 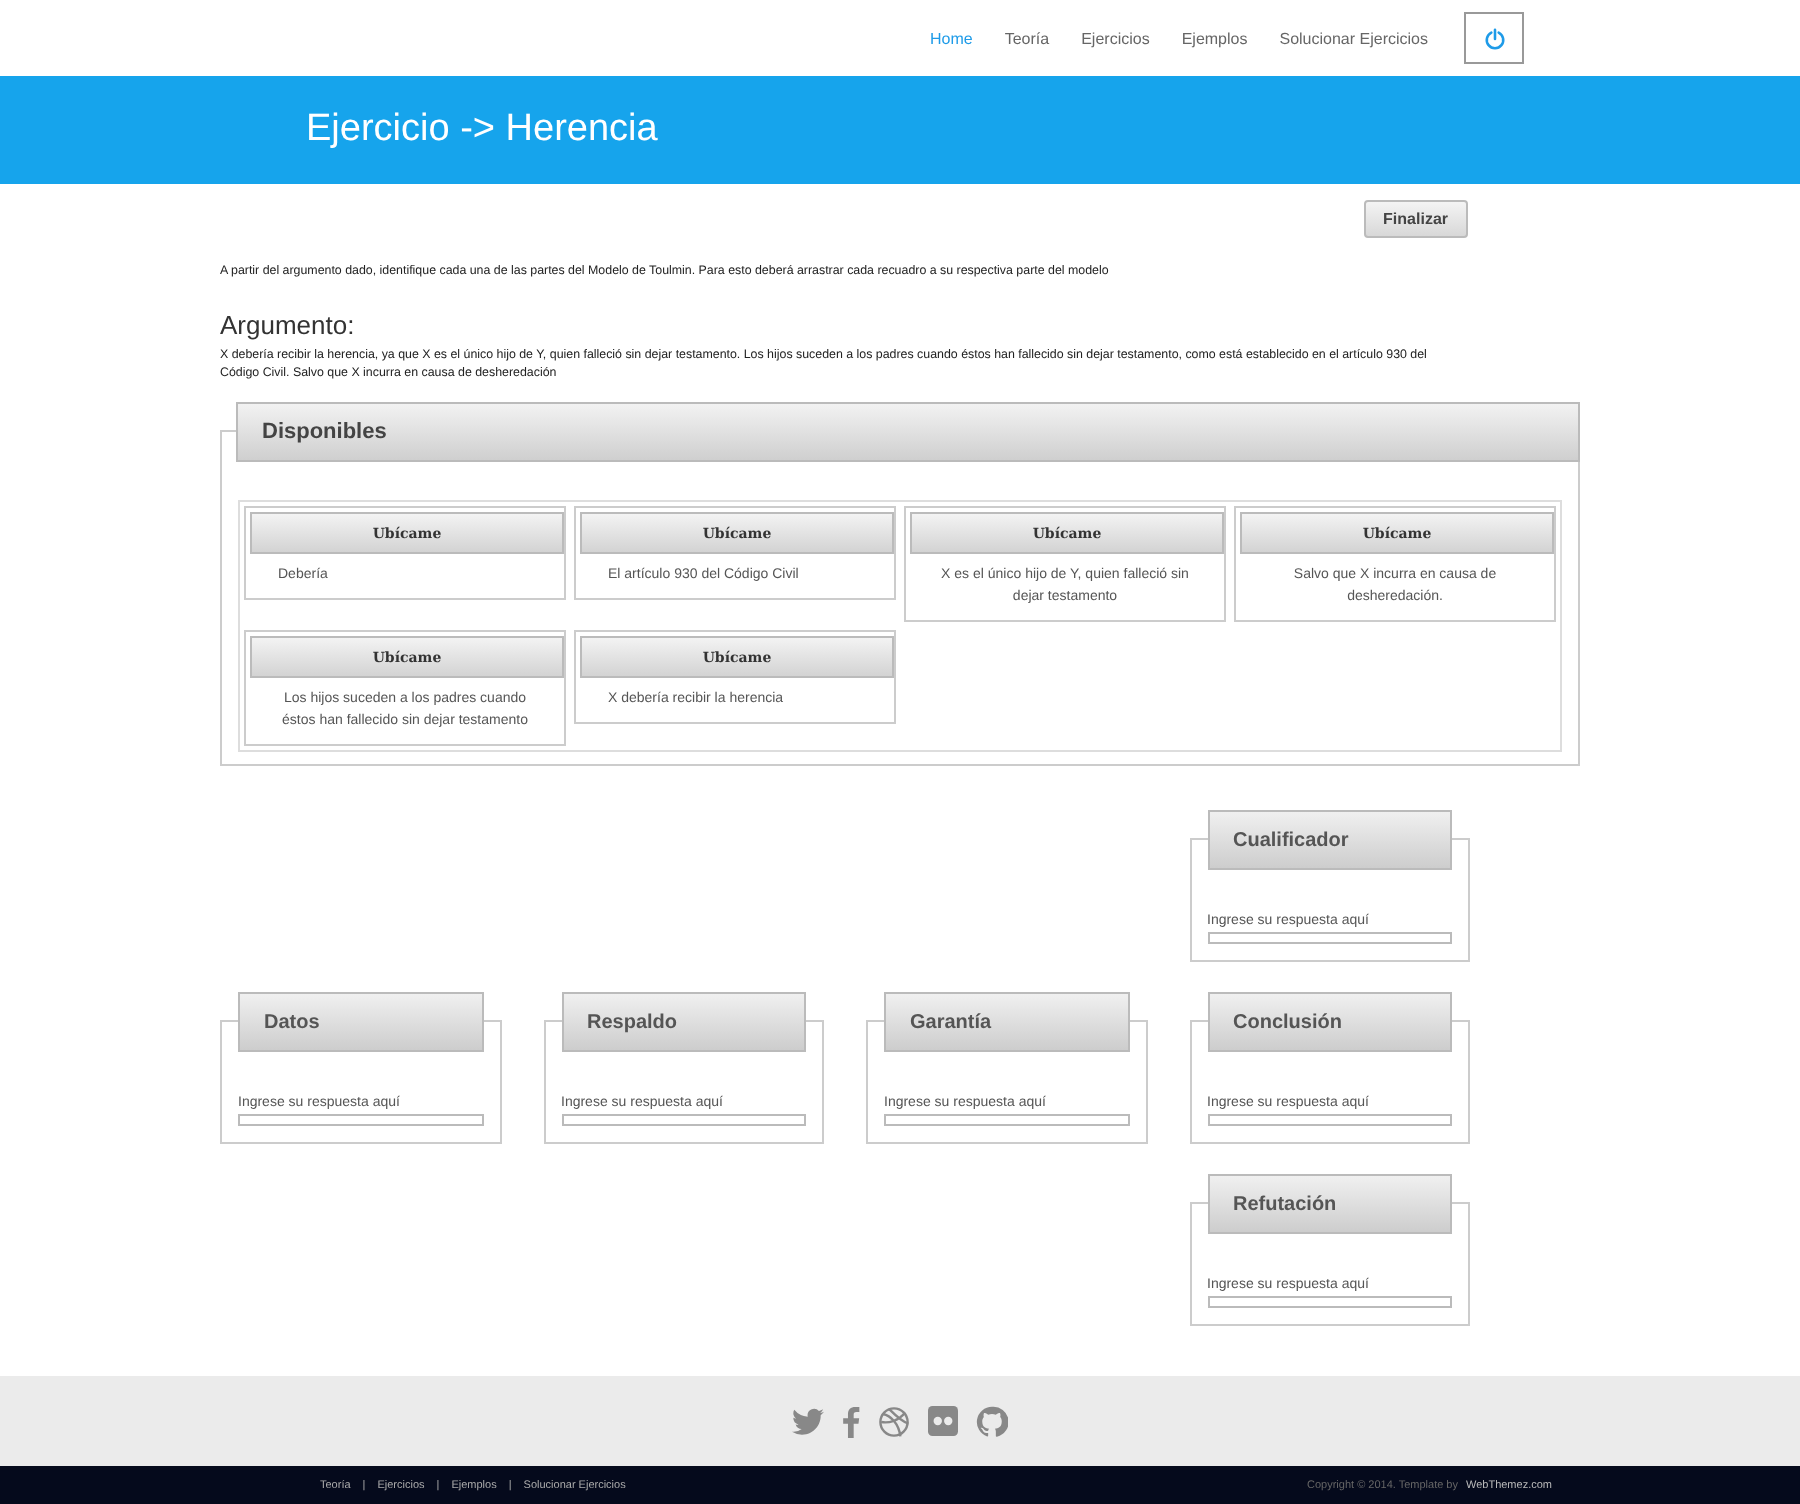 I want to click on ball-icon, so click(x=894, y=1421).